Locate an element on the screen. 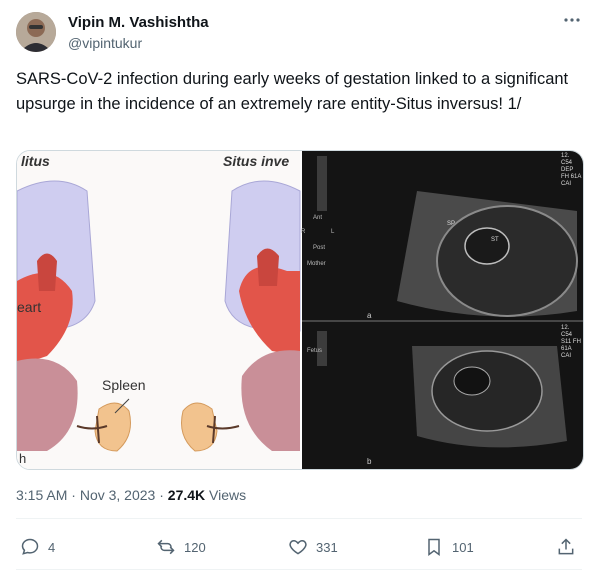 The image size is (598, 570). like-icon is located at coordinates (298, 547).